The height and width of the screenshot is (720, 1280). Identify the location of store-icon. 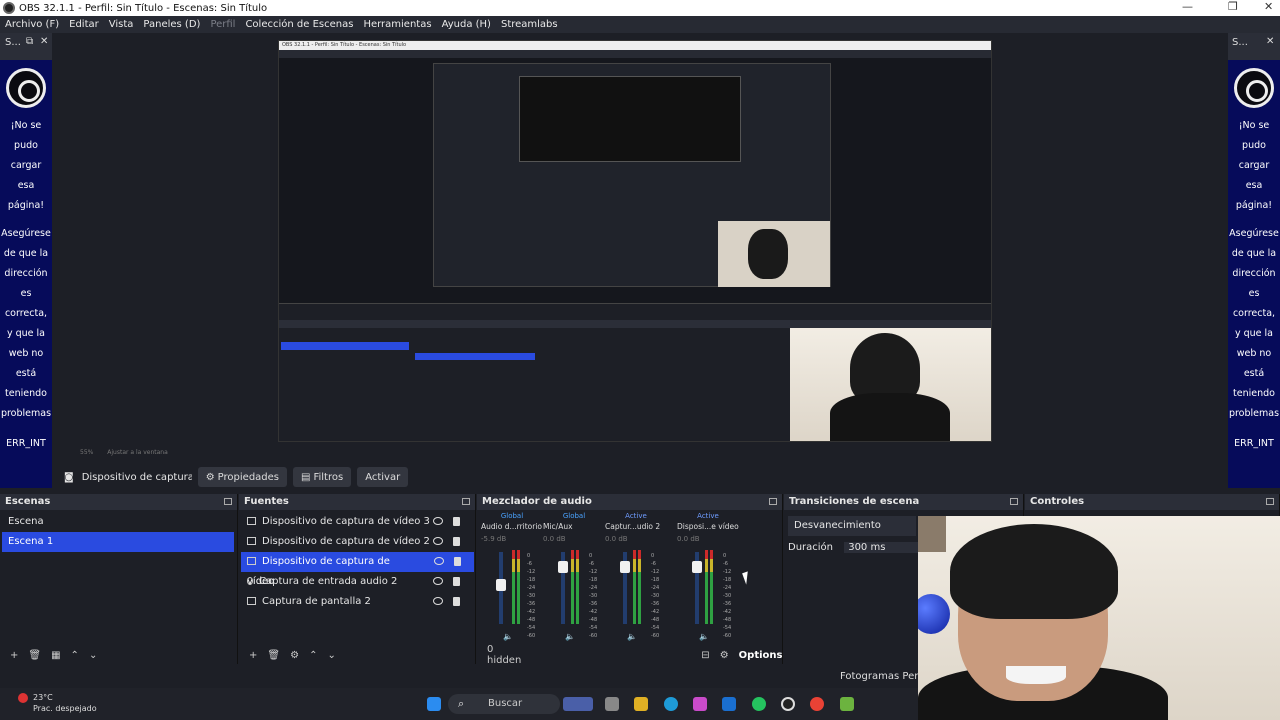
(729, 704).